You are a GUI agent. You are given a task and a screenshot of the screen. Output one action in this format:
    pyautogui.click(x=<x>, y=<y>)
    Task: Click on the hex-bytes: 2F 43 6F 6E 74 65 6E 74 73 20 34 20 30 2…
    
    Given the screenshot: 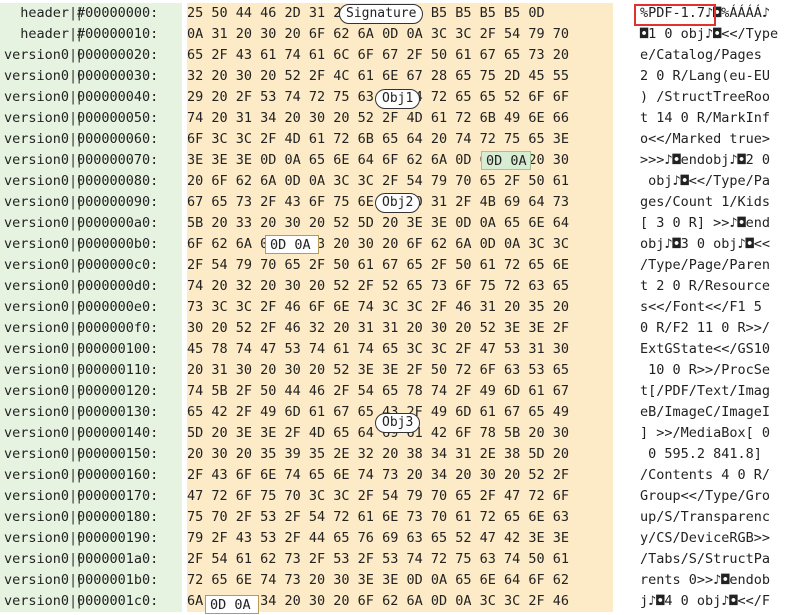 What is the action you would take?
    pyautogui.click(x=378, y=475)
    